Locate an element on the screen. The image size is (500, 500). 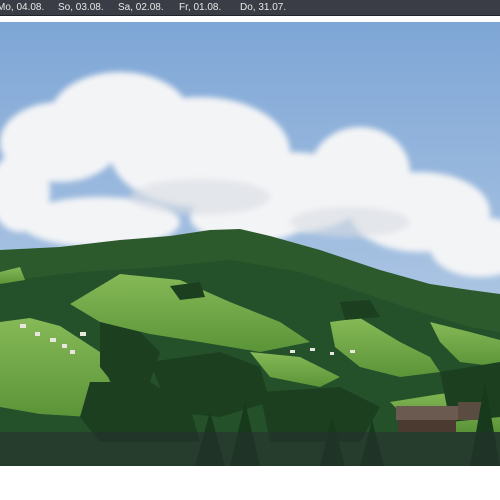
date-tab-so-03-08: So, 03.08. is located at coordinates (81, 7).